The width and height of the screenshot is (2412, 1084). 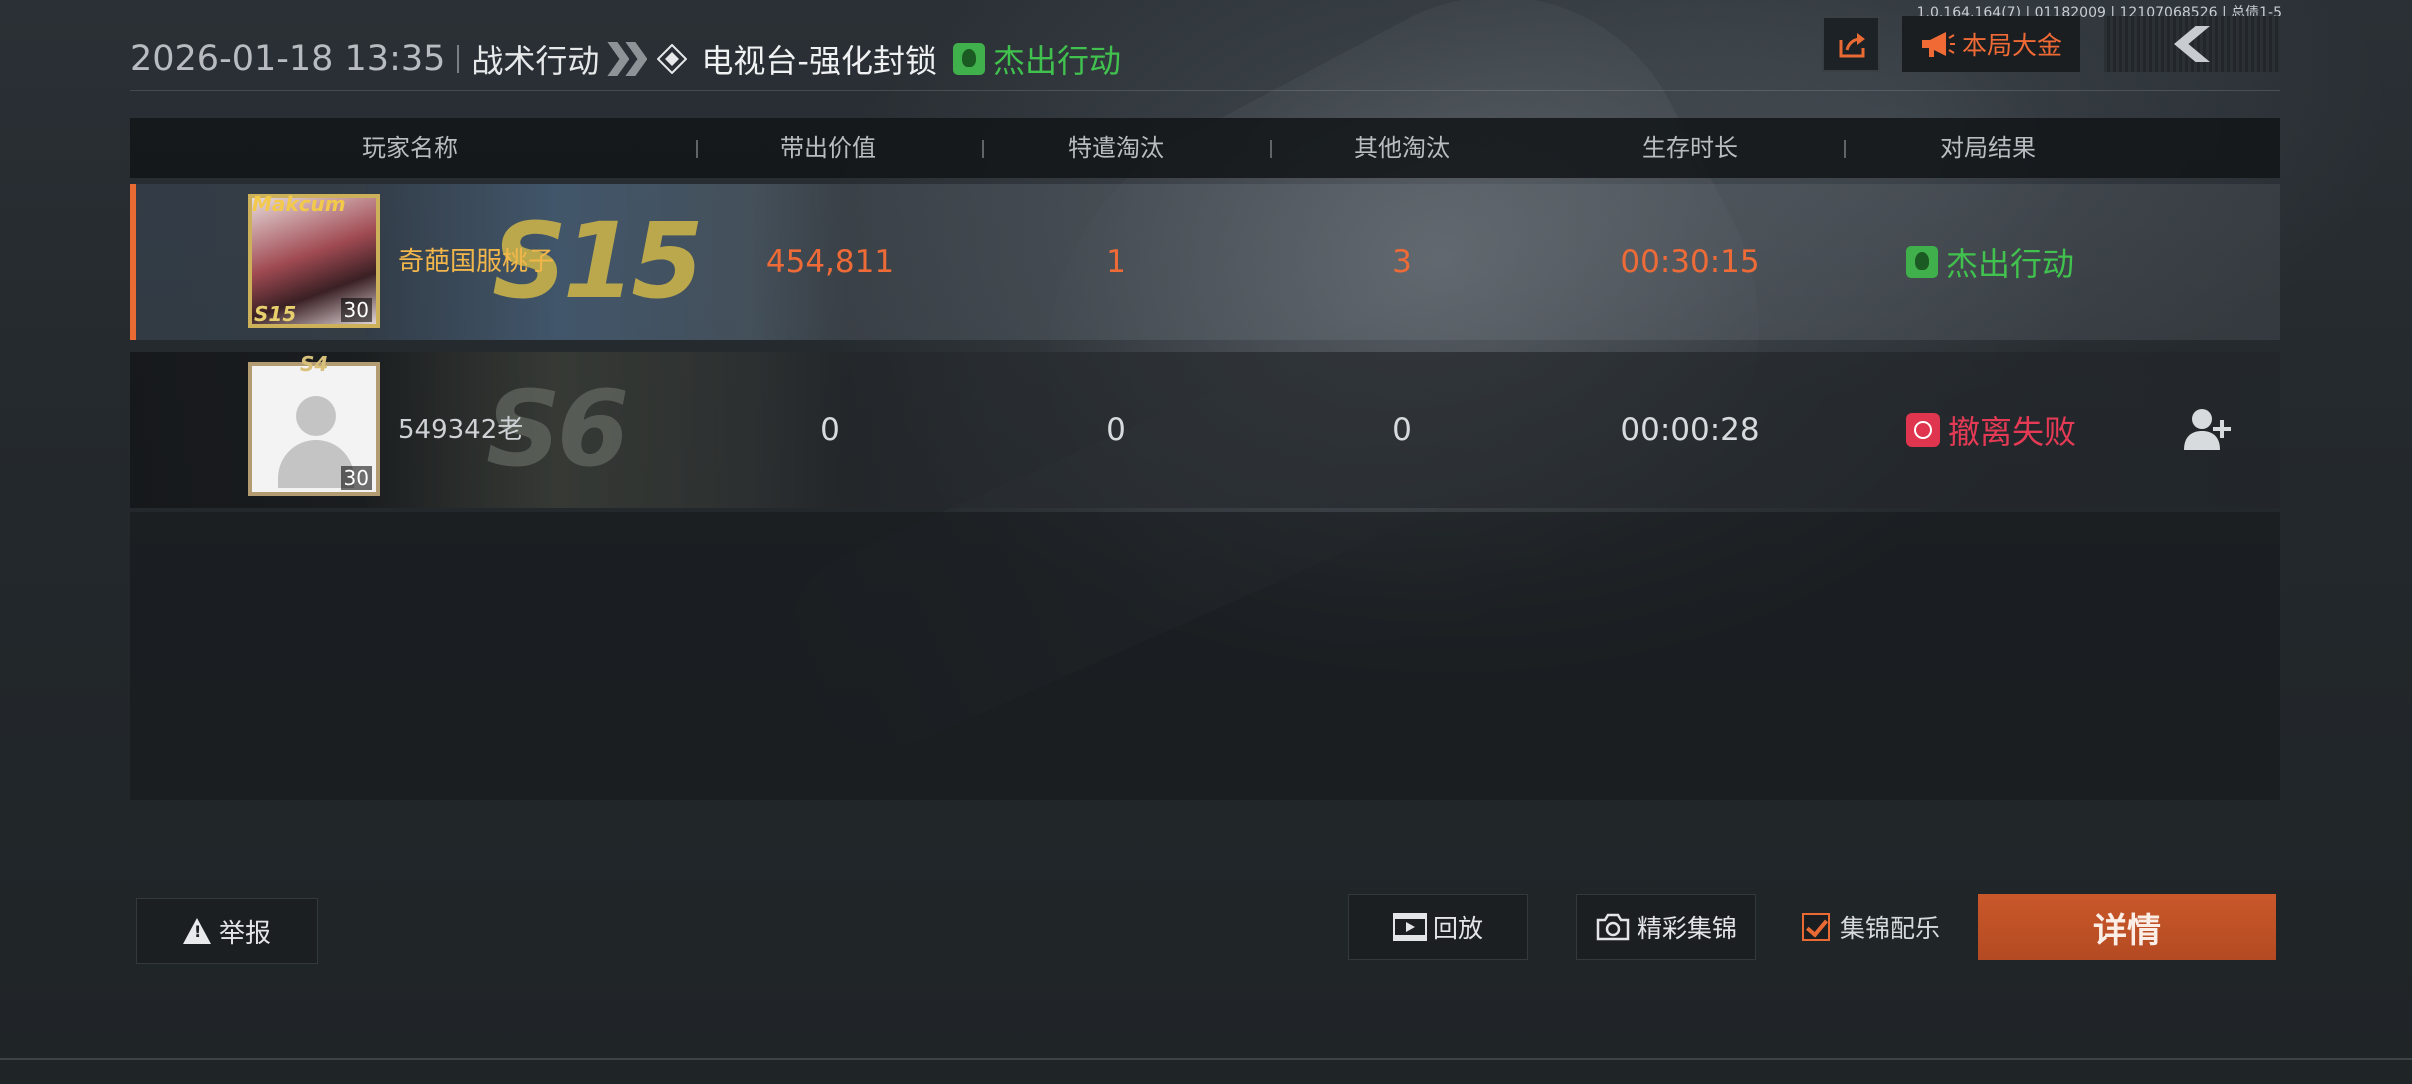 I want to click on avatar-season-tag: S15, so click(x=275, y=314).